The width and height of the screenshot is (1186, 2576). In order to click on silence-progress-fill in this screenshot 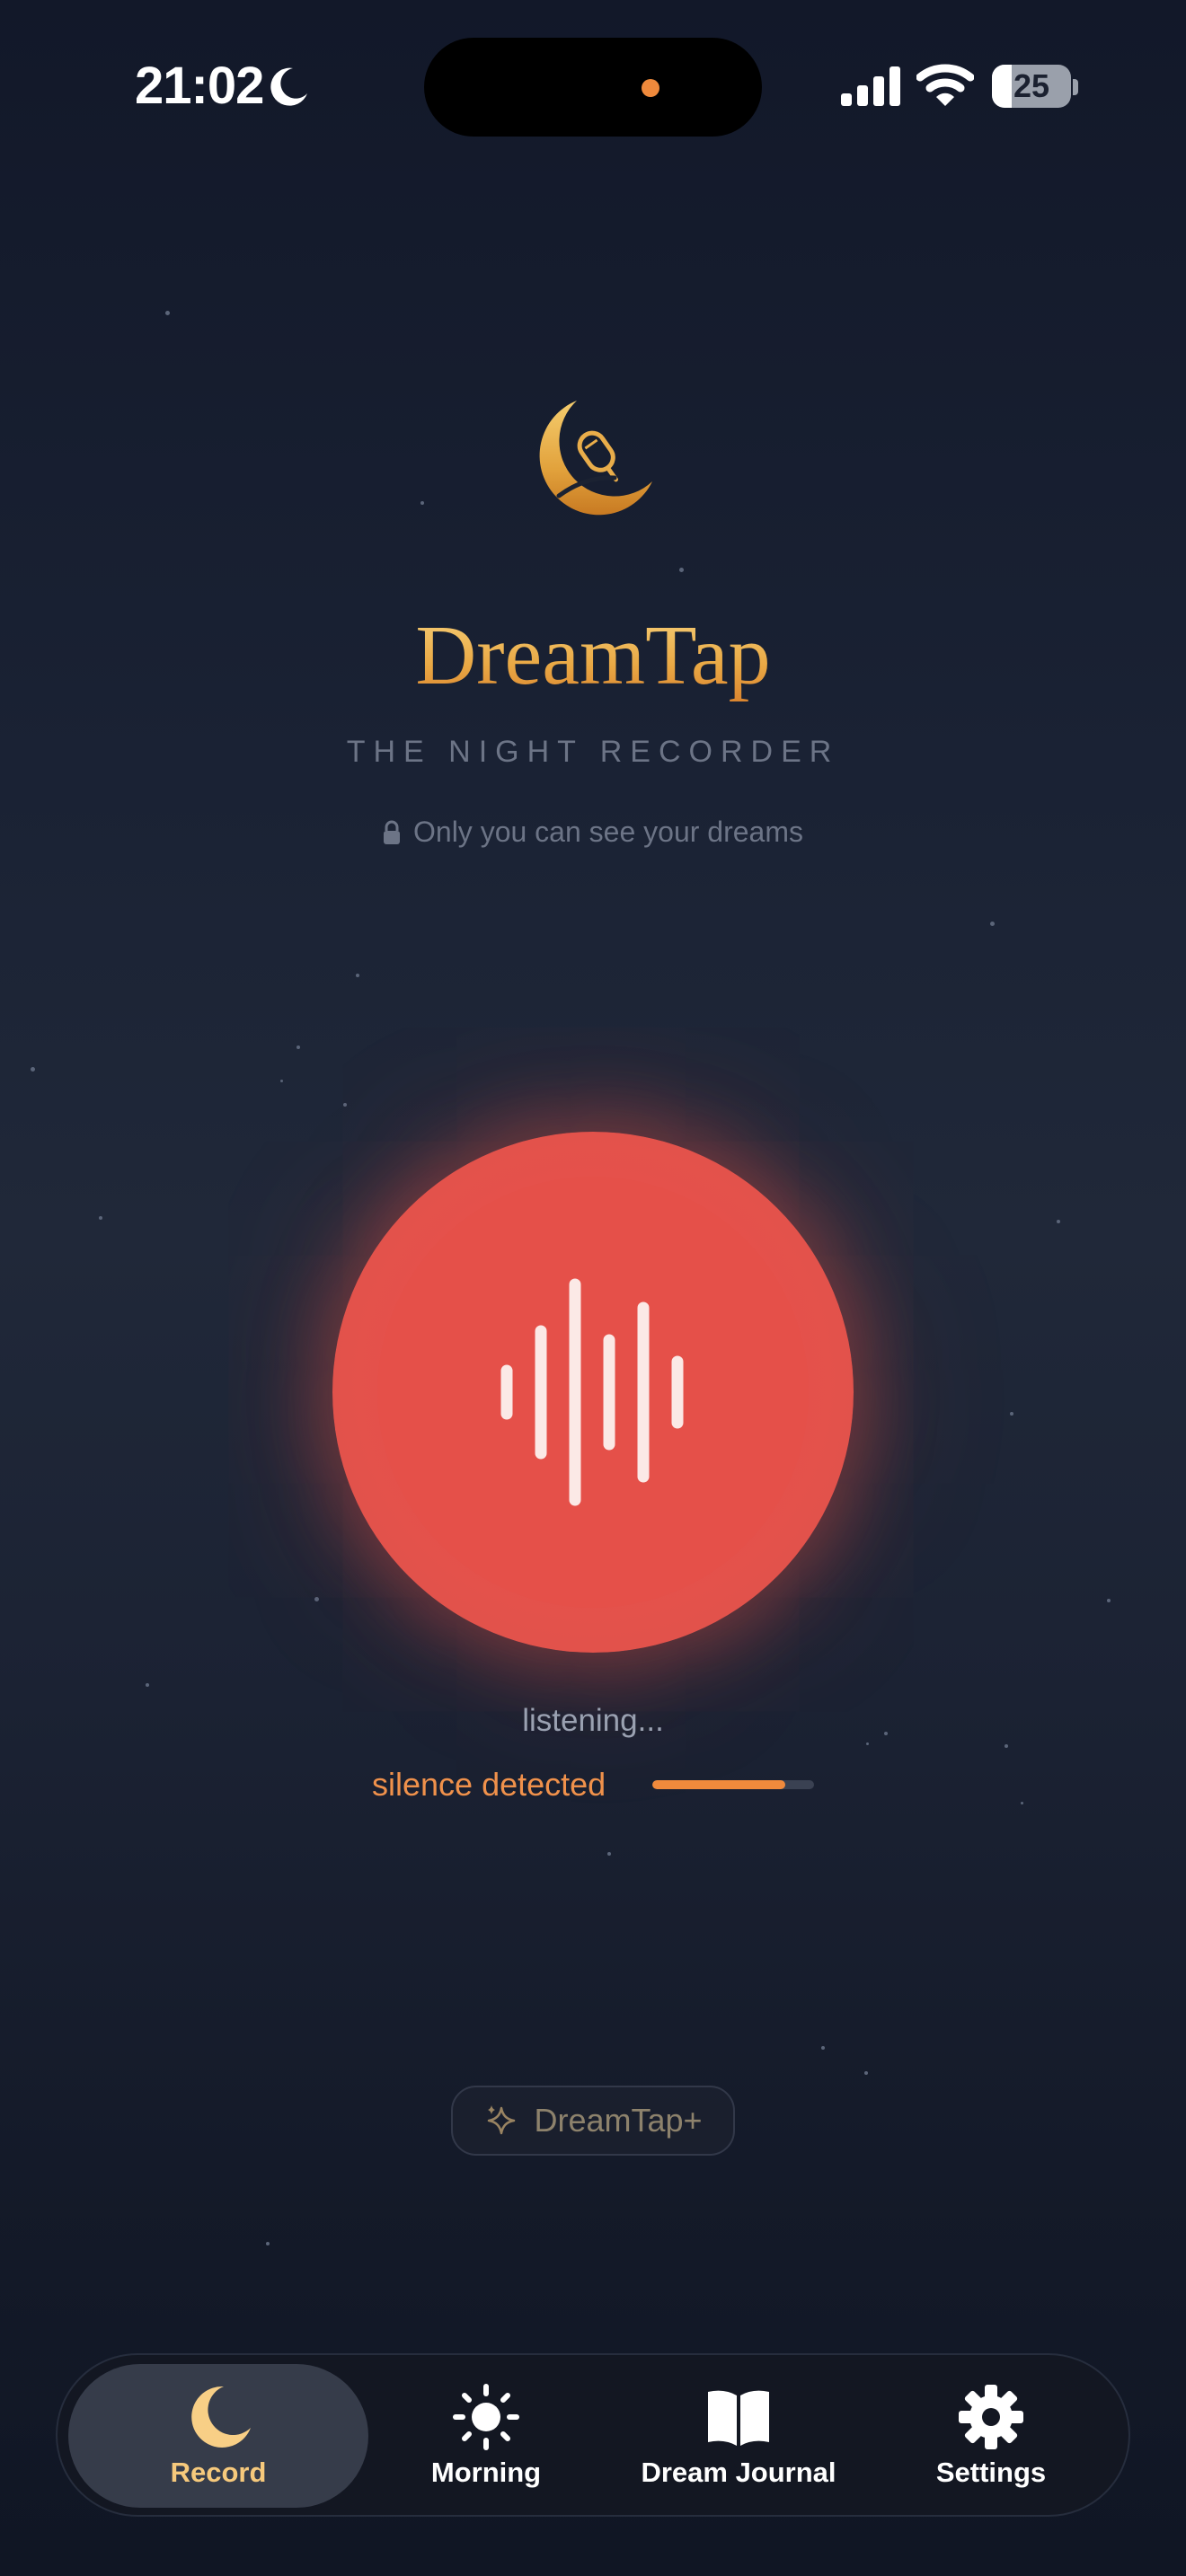, I will do `click(718, 1784)`.